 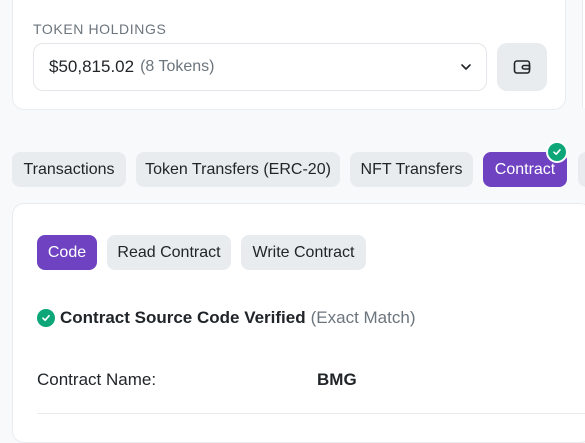 I want to click on wallet-icon, so click(x=522, y=67).